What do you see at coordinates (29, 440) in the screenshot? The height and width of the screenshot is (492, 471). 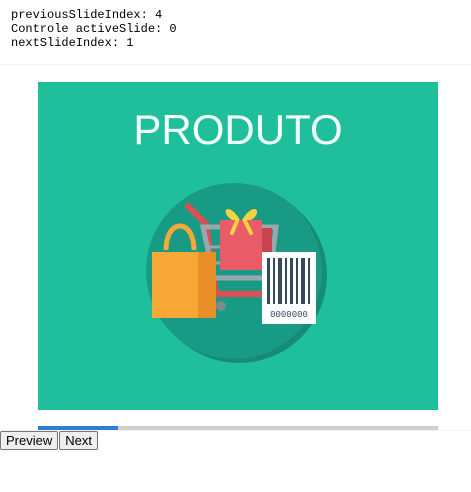 I see `preview-button: Preview` at bounding box center [29, 440].